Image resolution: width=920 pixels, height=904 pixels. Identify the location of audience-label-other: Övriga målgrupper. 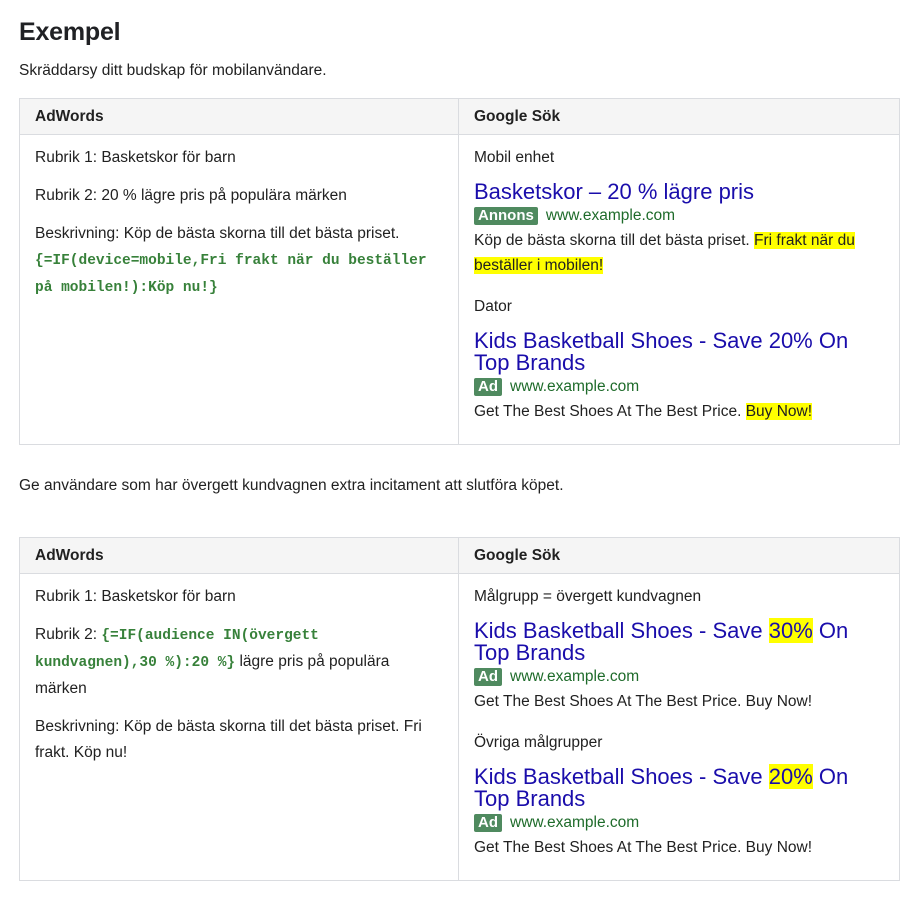
(538, 742).